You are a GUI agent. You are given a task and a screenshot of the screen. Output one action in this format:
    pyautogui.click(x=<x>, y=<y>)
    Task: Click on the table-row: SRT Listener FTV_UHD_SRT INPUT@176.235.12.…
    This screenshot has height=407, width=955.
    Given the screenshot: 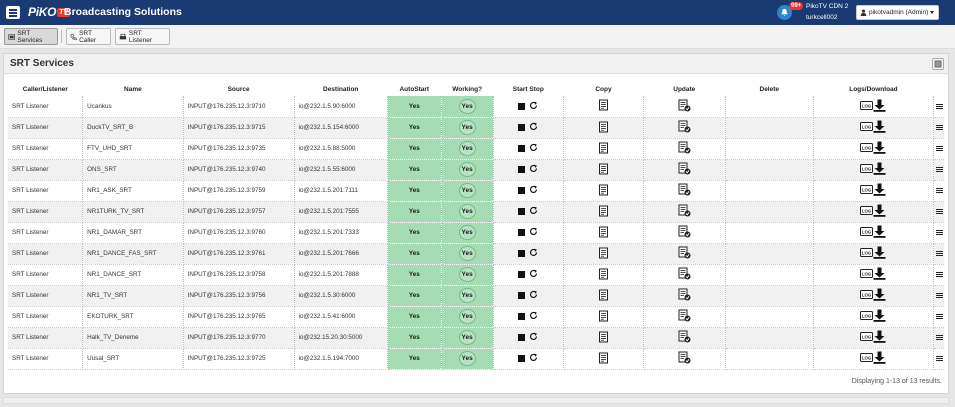 What is the action you would take?
    pyautogui.click(x=476, y=149)
    